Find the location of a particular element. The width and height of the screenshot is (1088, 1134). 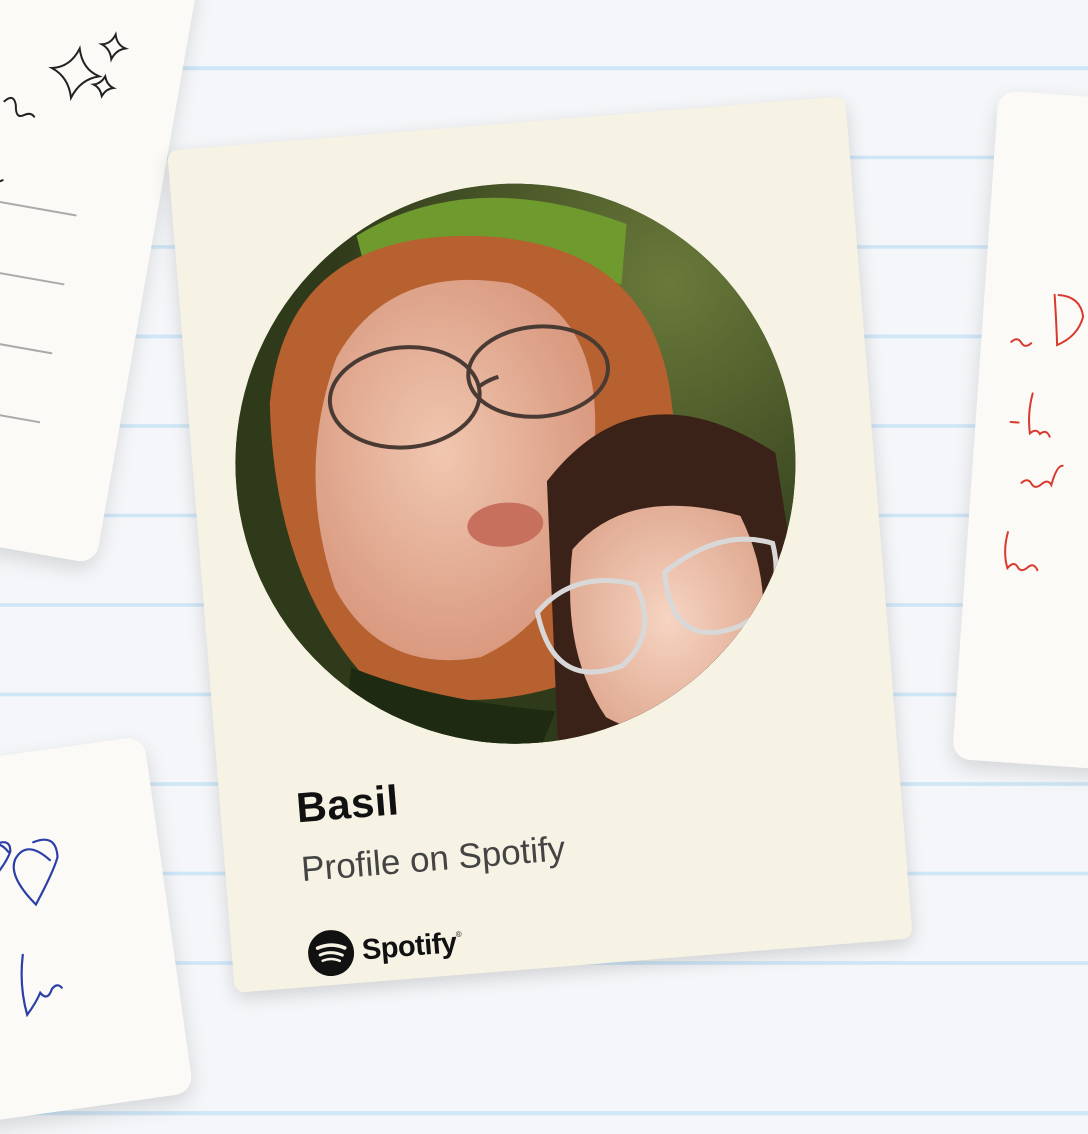

doodle-hearts-icon is located at coordinates (31, 928).